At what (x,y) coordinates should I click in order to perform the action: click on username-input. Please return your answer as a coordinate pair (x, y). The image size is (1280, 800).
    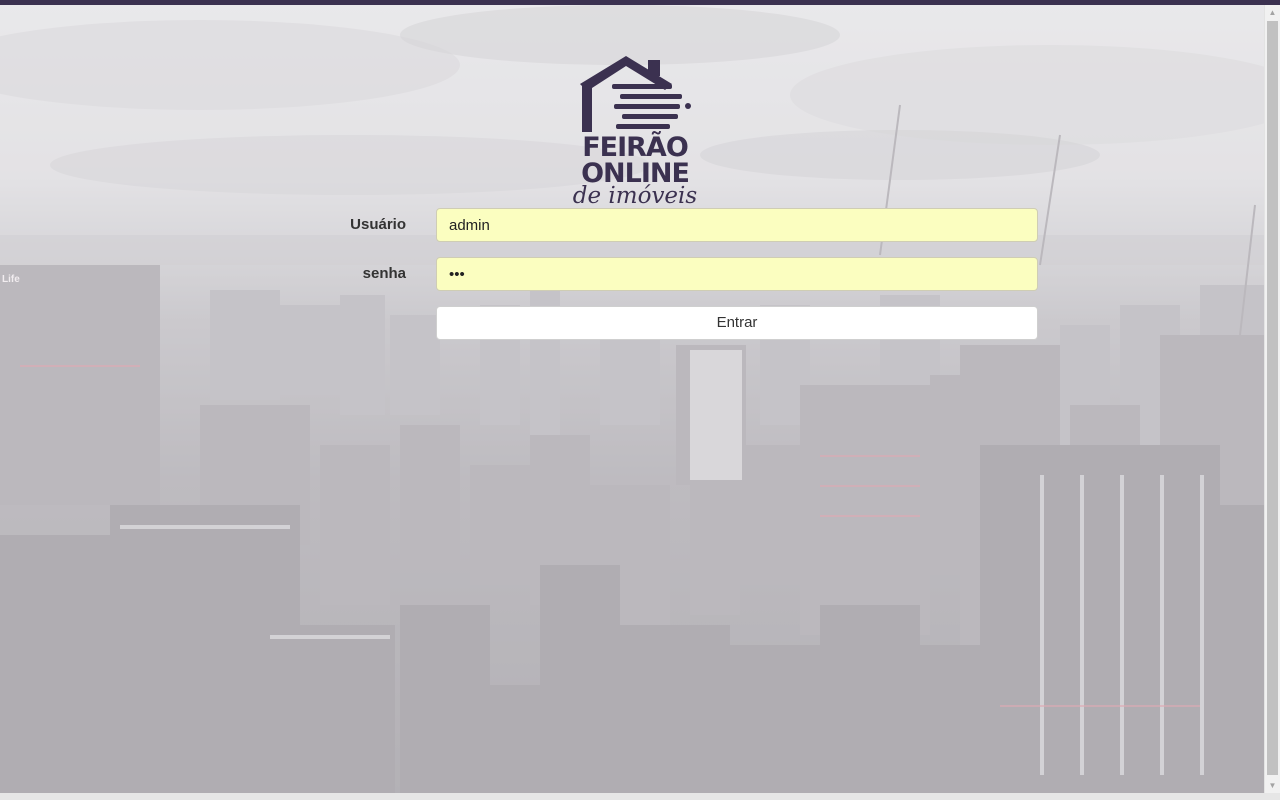
    Looking at the image, I should click on (737, 225).